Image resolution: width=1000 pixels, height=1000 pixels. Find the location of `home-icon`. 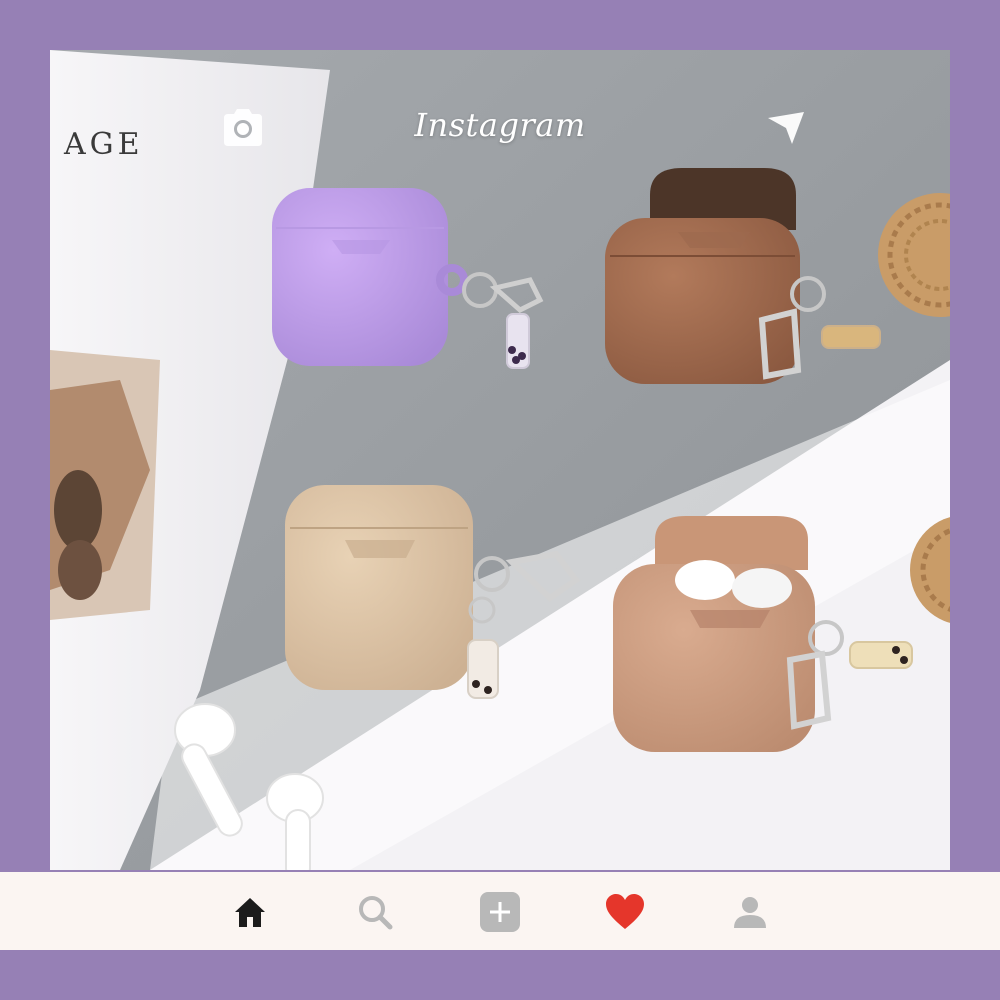

home-icon is located at coordinates (250, 912).